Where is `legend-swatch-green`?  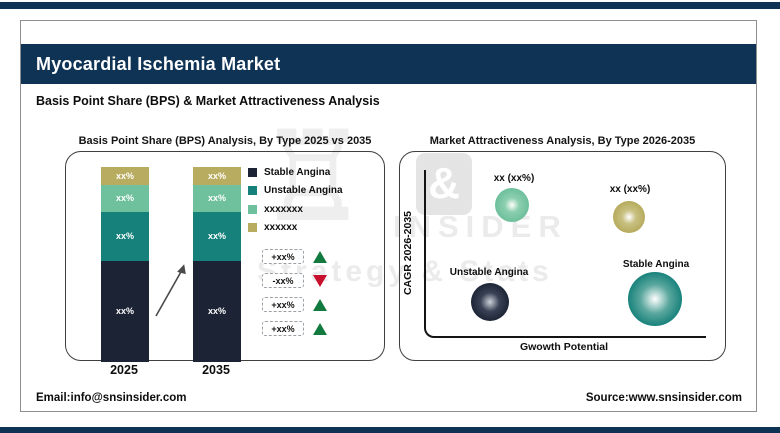
legend-swatch-green is located at coordinates (252, 209).